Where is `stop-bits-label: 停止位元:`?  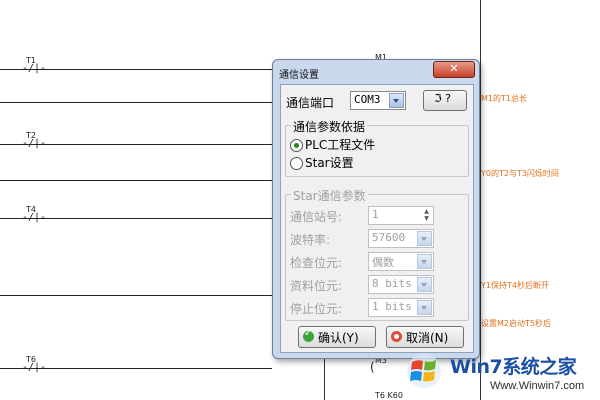 stop-bits-label: 停止位元: is located at coordinates (316, 309).